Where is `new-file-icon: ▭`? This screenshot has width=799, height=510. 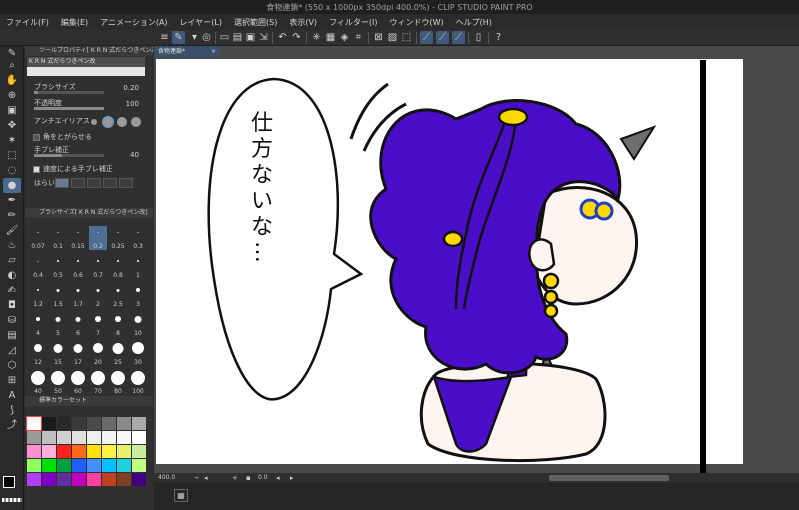 new-file-icon: ▭ is located at coordinates (224, 37).